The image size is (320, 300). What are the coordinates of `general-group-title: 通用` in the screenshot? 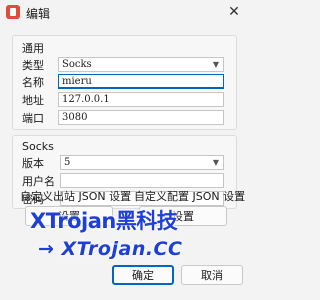 It's located at (33, 48).